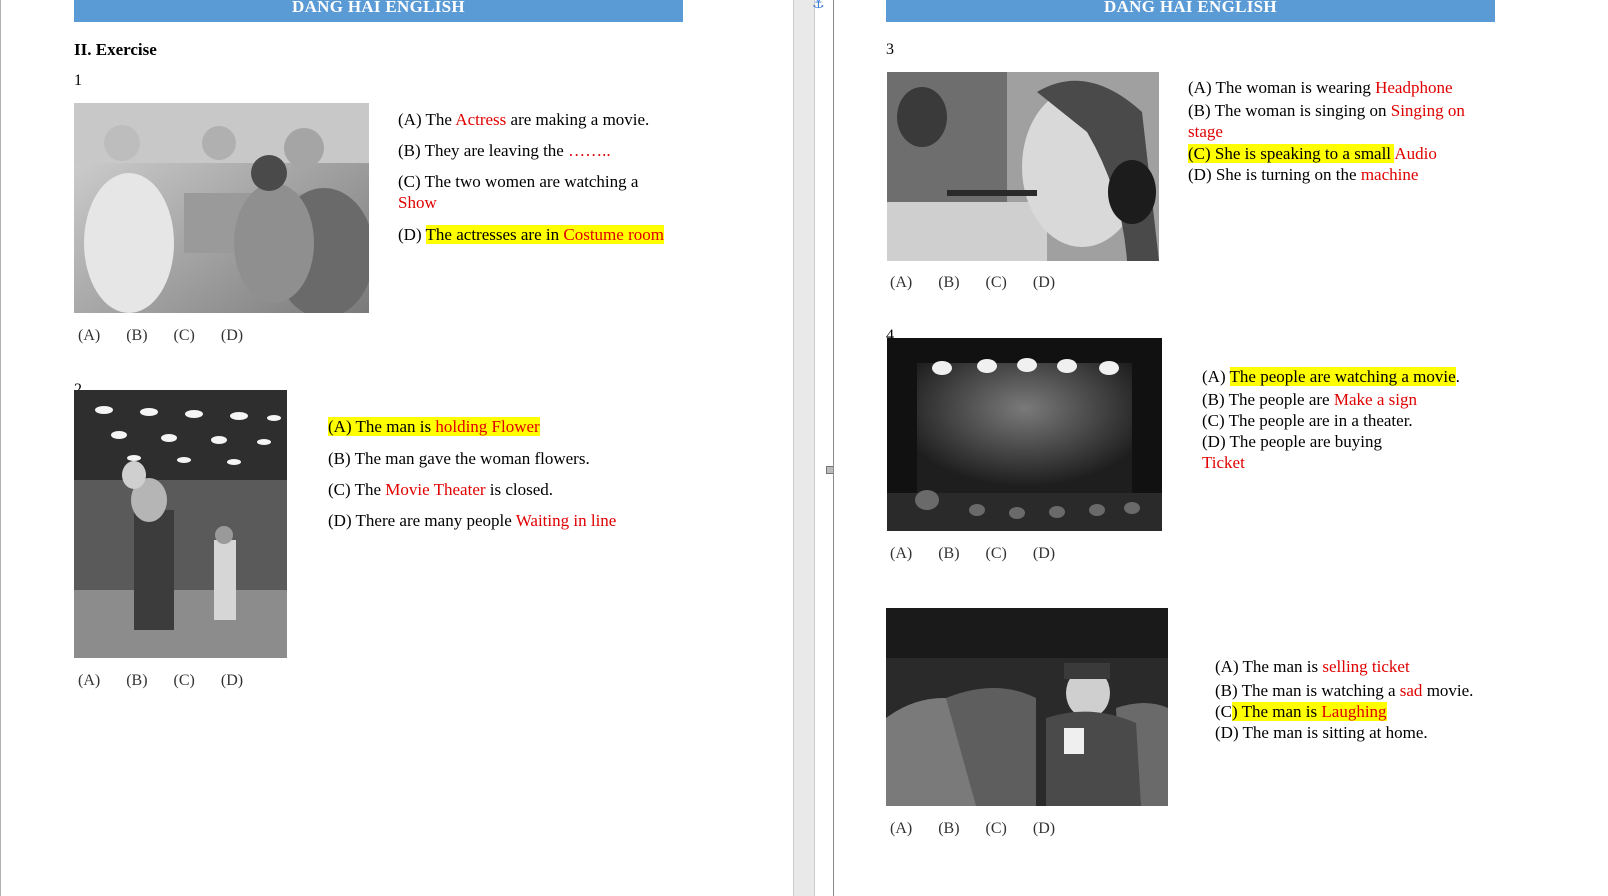 The height and width of the screenshot is (896, 1608). I want to click on q3-option-c: (C) She is speaking to a small Audio, so click(1312, 153).